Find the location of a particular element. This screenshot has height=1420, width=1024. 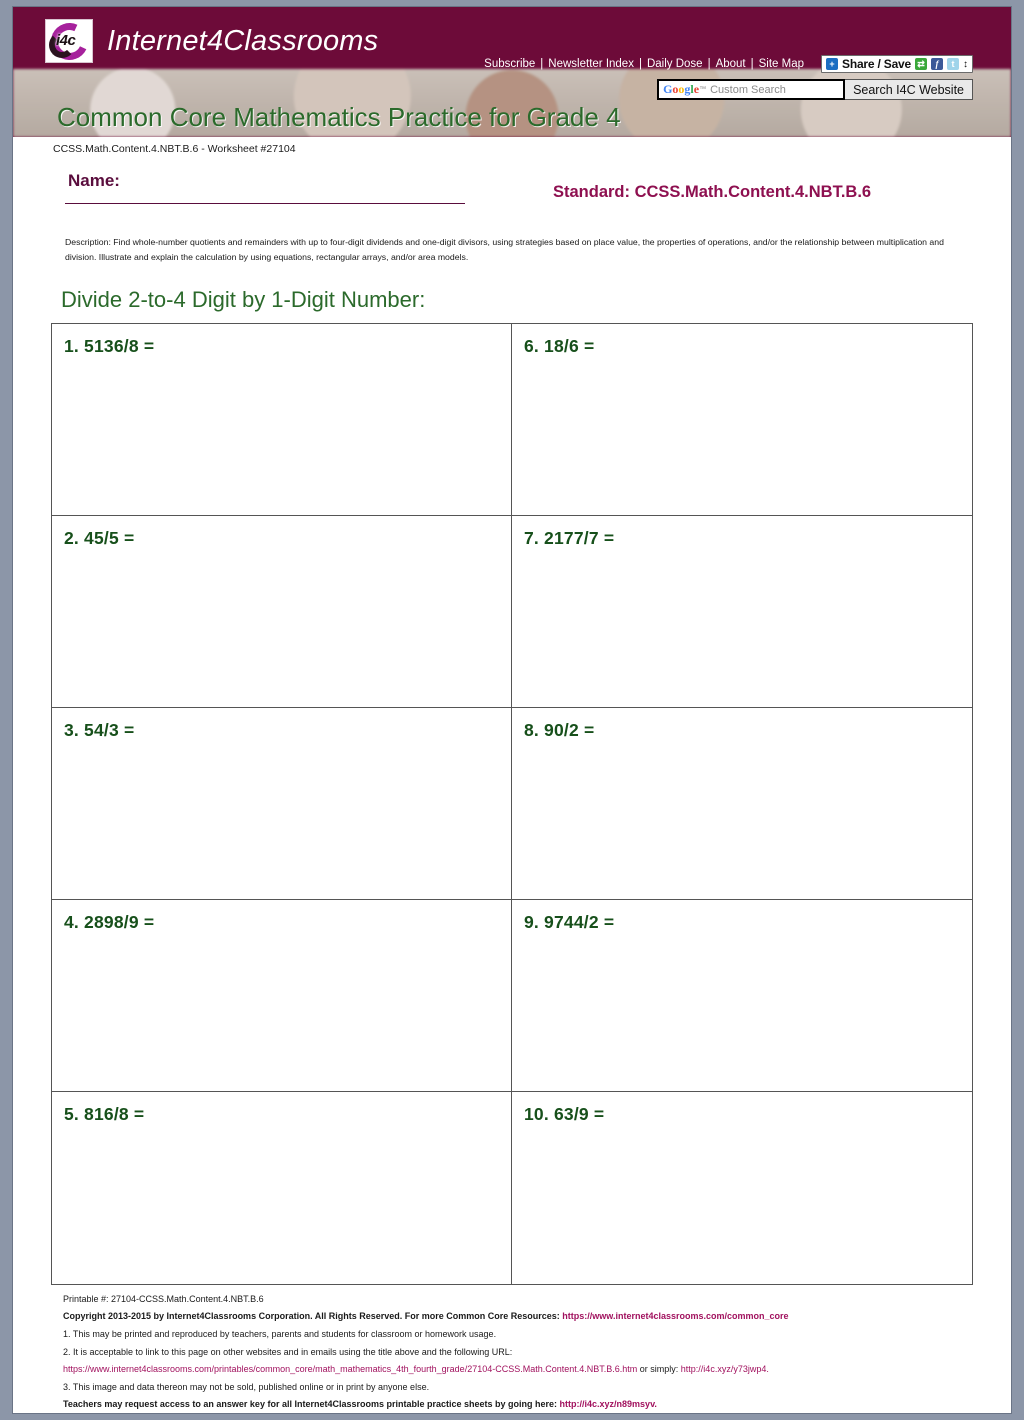

section-title: Divide 2-to-4 Digit by 1-Digit Number: is located at coordinates (243, 299).